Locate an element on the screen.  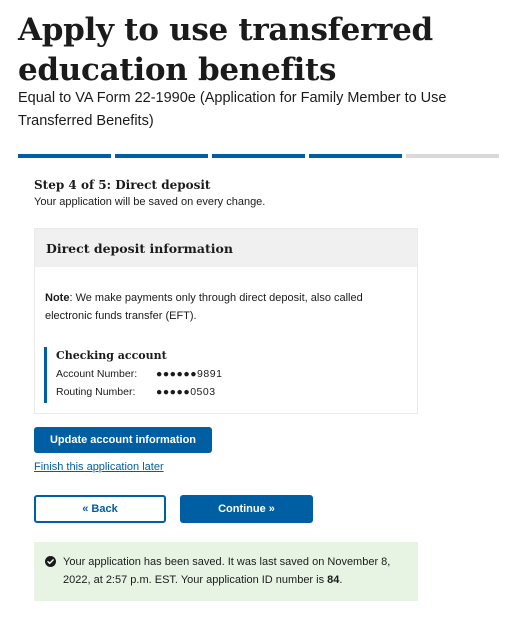
alert-text-end: . is located at coordinates (341, 580).